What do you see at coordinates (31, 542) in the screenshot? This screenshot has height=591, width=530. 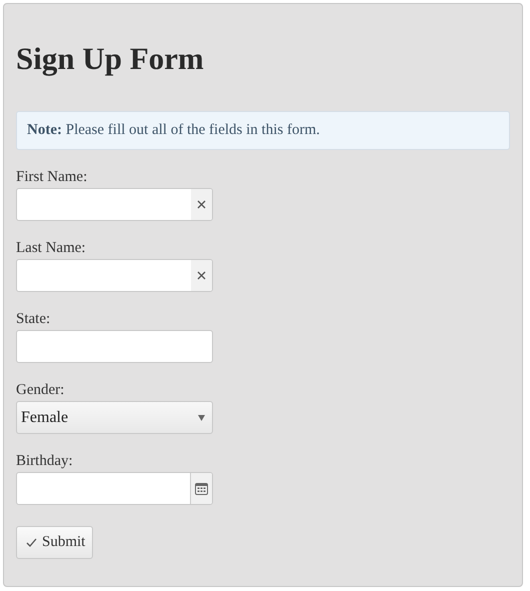 I see `check-icon` at bounding box center [31, 542].